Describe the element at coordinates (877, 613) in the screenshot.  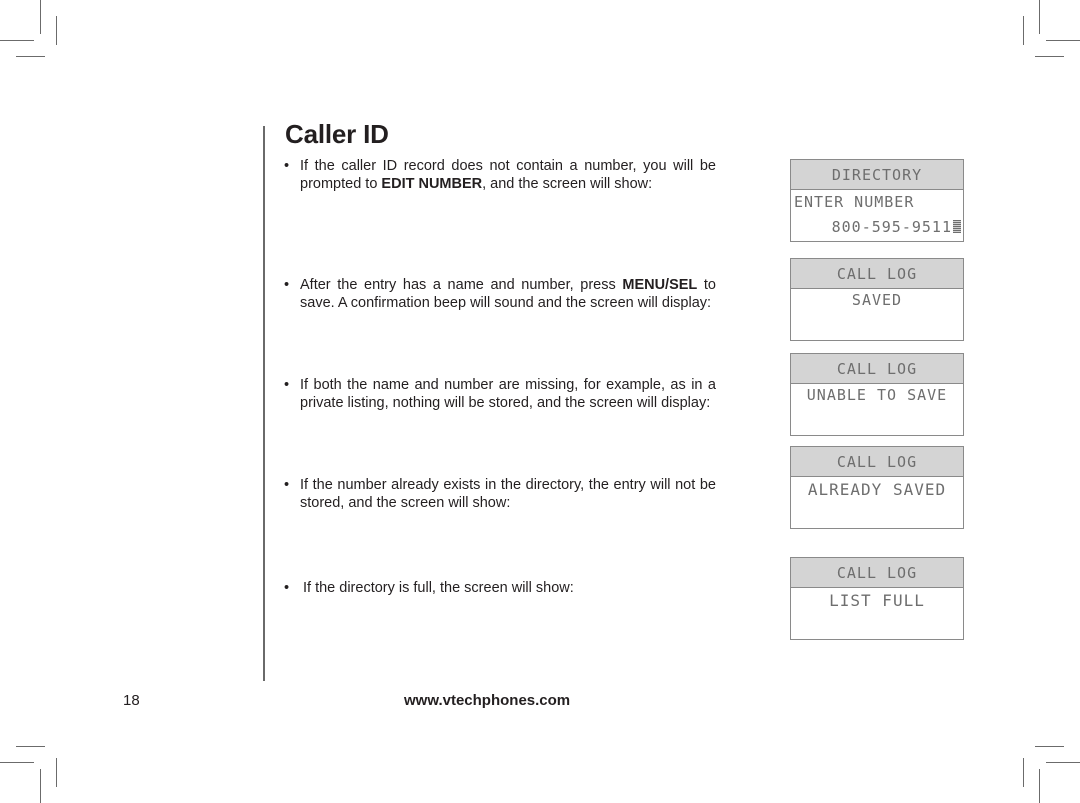
I see `lcd-body: LIST FULL` at that location.